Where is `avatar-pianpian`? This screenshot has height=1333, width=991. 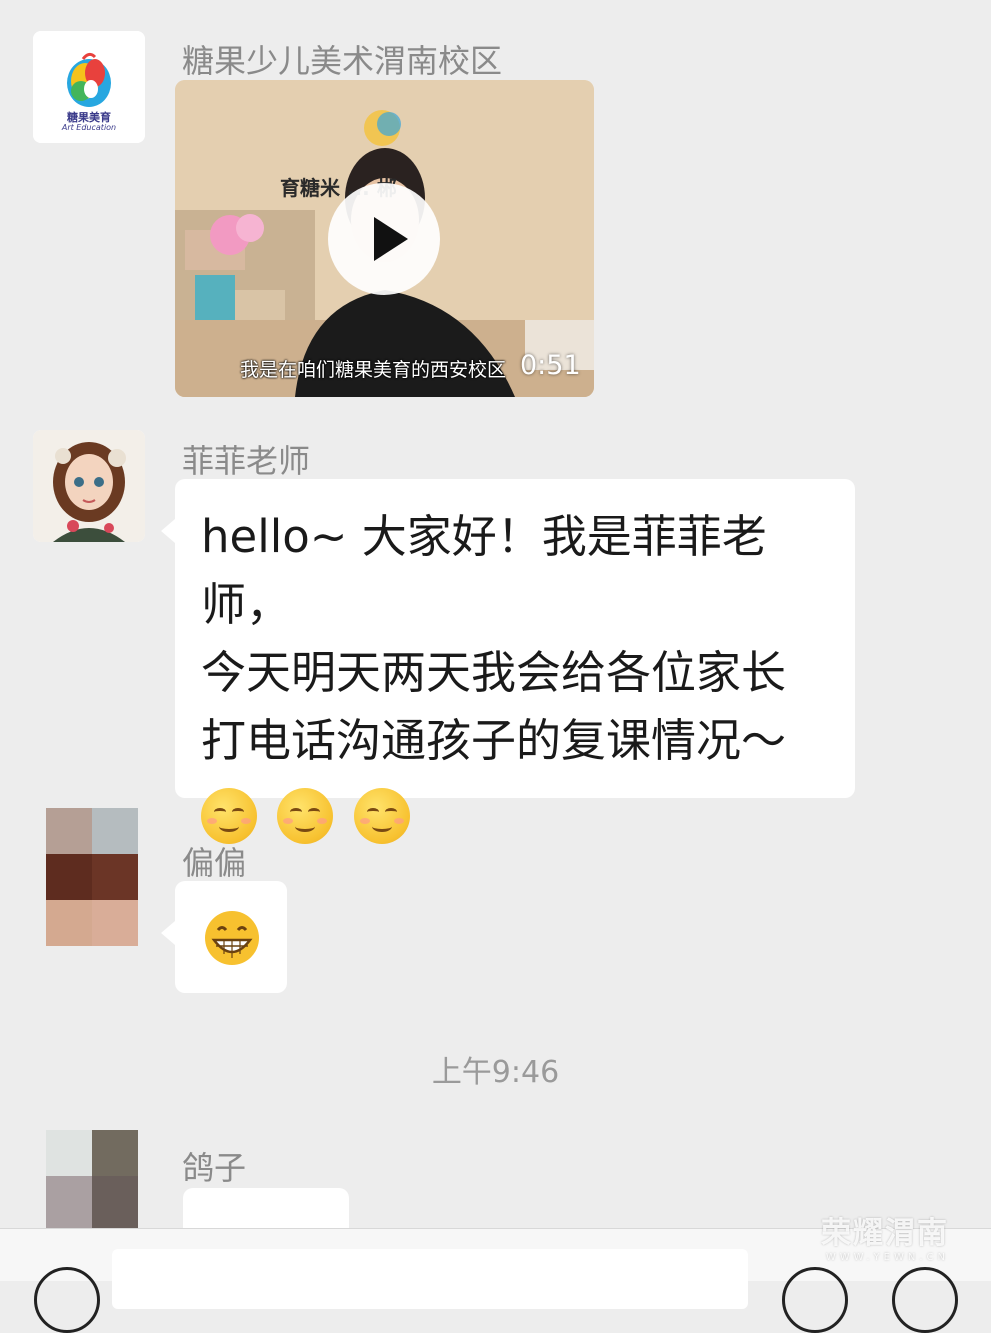
avatar-pianpian is located at coordinates (92, 877).